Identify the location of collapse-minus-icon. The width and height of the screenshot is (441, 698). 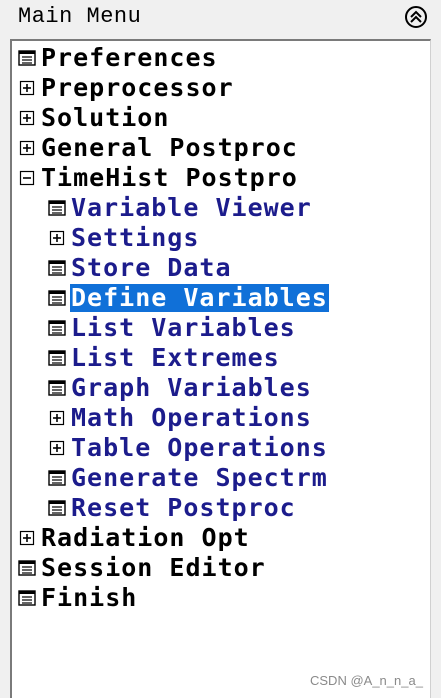
(27, 178).